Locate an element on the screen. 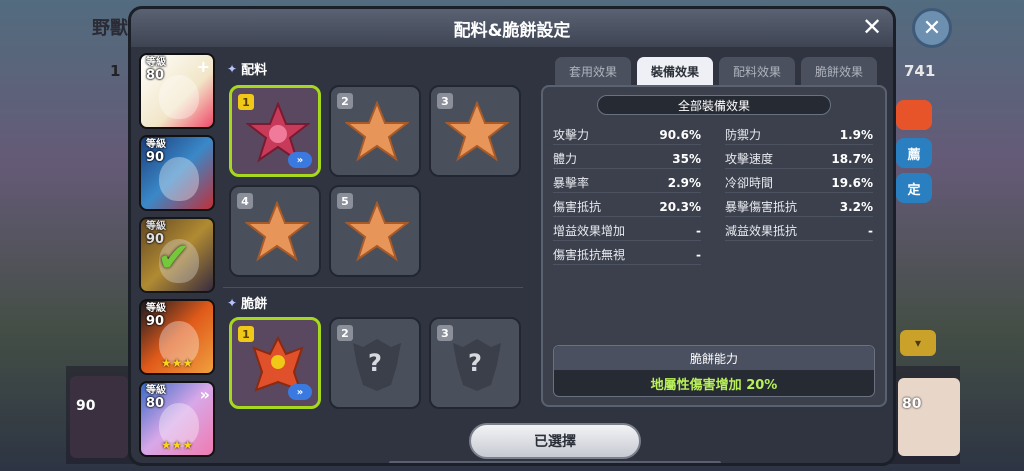 The width and height of the screenshot is (1024, 471). toppings-label: 配料 is located at coordinates (254, 70).